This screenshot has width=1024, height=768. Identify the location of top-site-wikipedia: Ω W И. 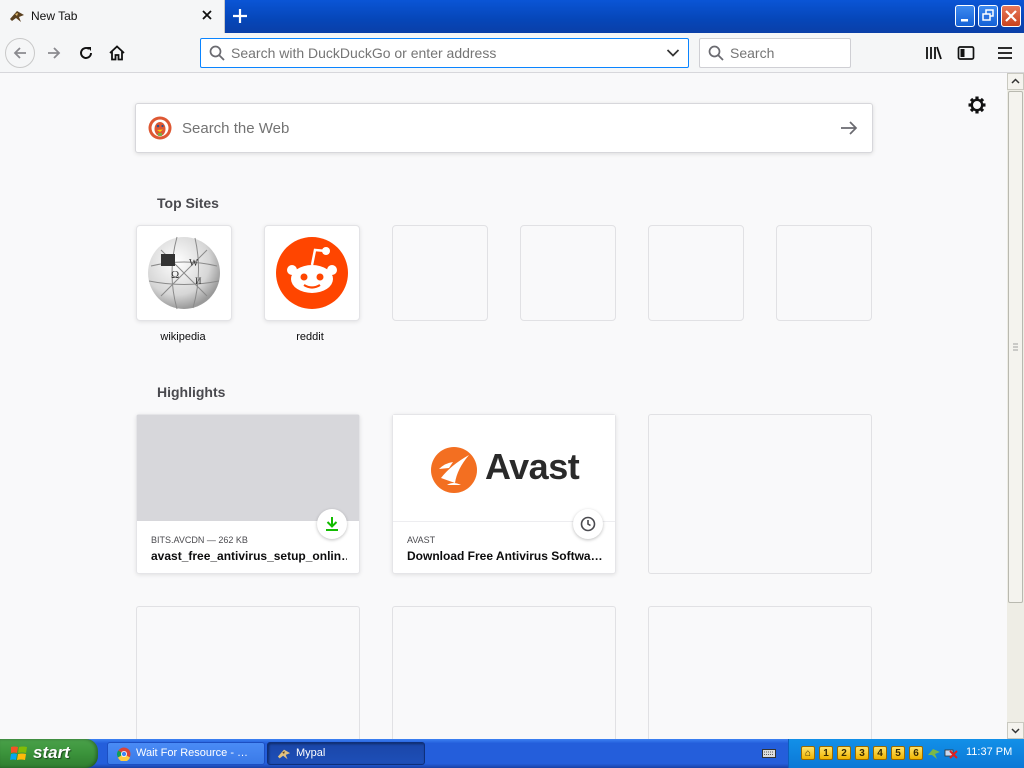
(184, 273).